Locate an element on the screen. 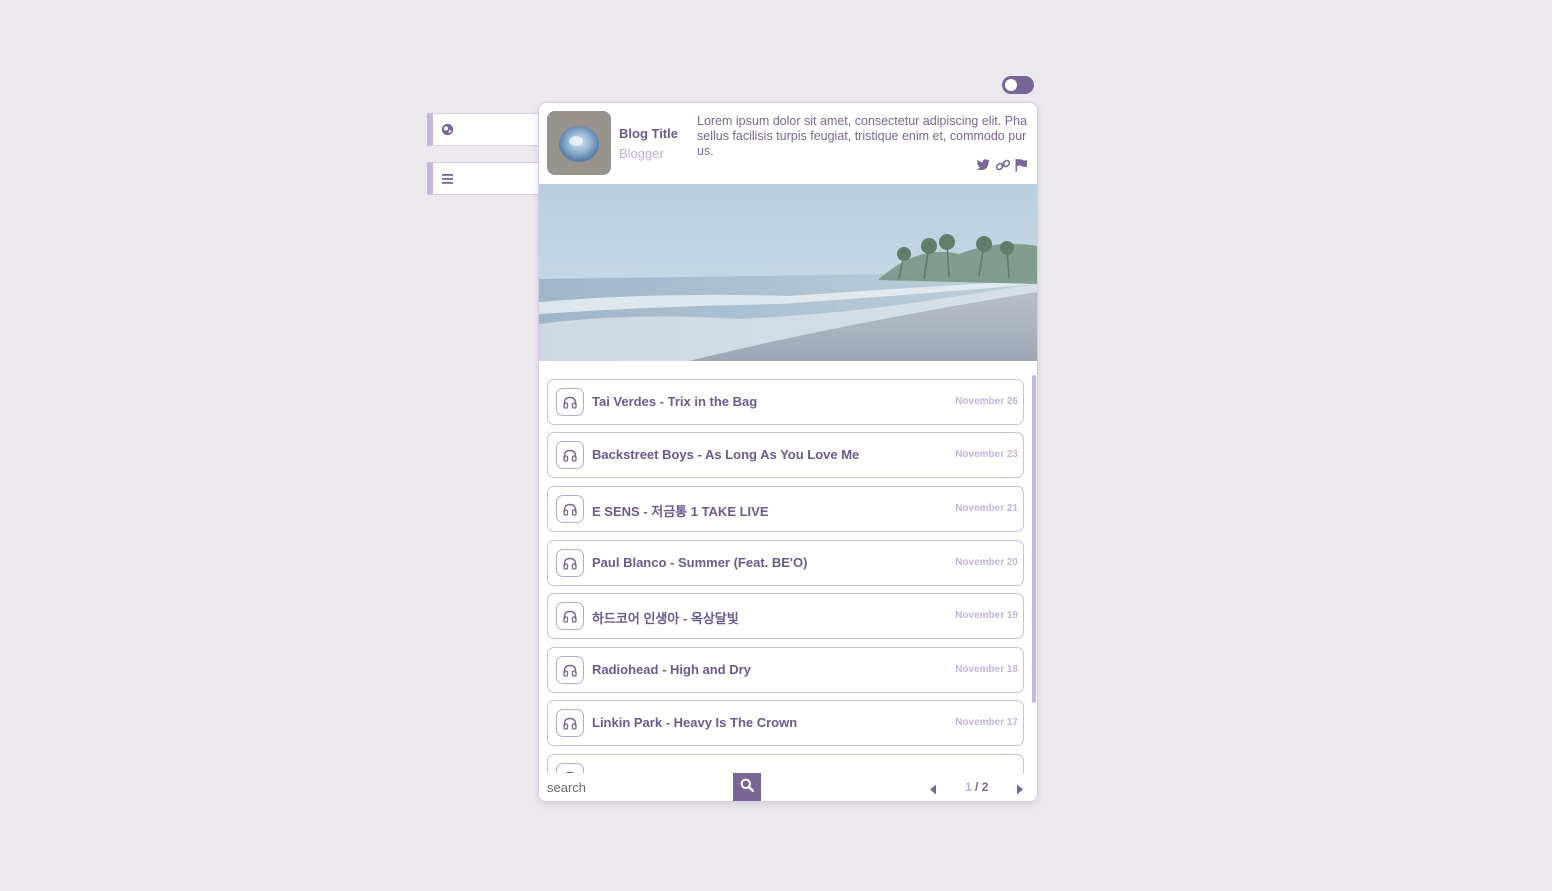 The height and width of the screenshot is (891, 1552). globe-icon is located at coordinates (447, 129).